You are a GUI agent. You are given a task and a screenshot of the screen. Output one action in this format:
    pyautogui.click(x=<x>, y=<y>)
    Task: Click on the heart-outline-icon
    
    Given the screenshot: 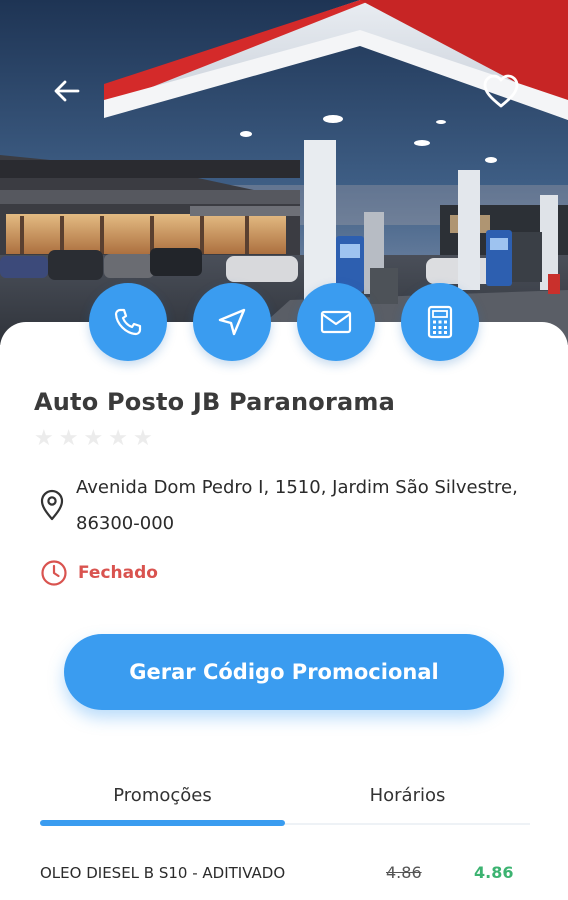 What is the action you would take?
    pyautogui.click(x=501, y=91)
    